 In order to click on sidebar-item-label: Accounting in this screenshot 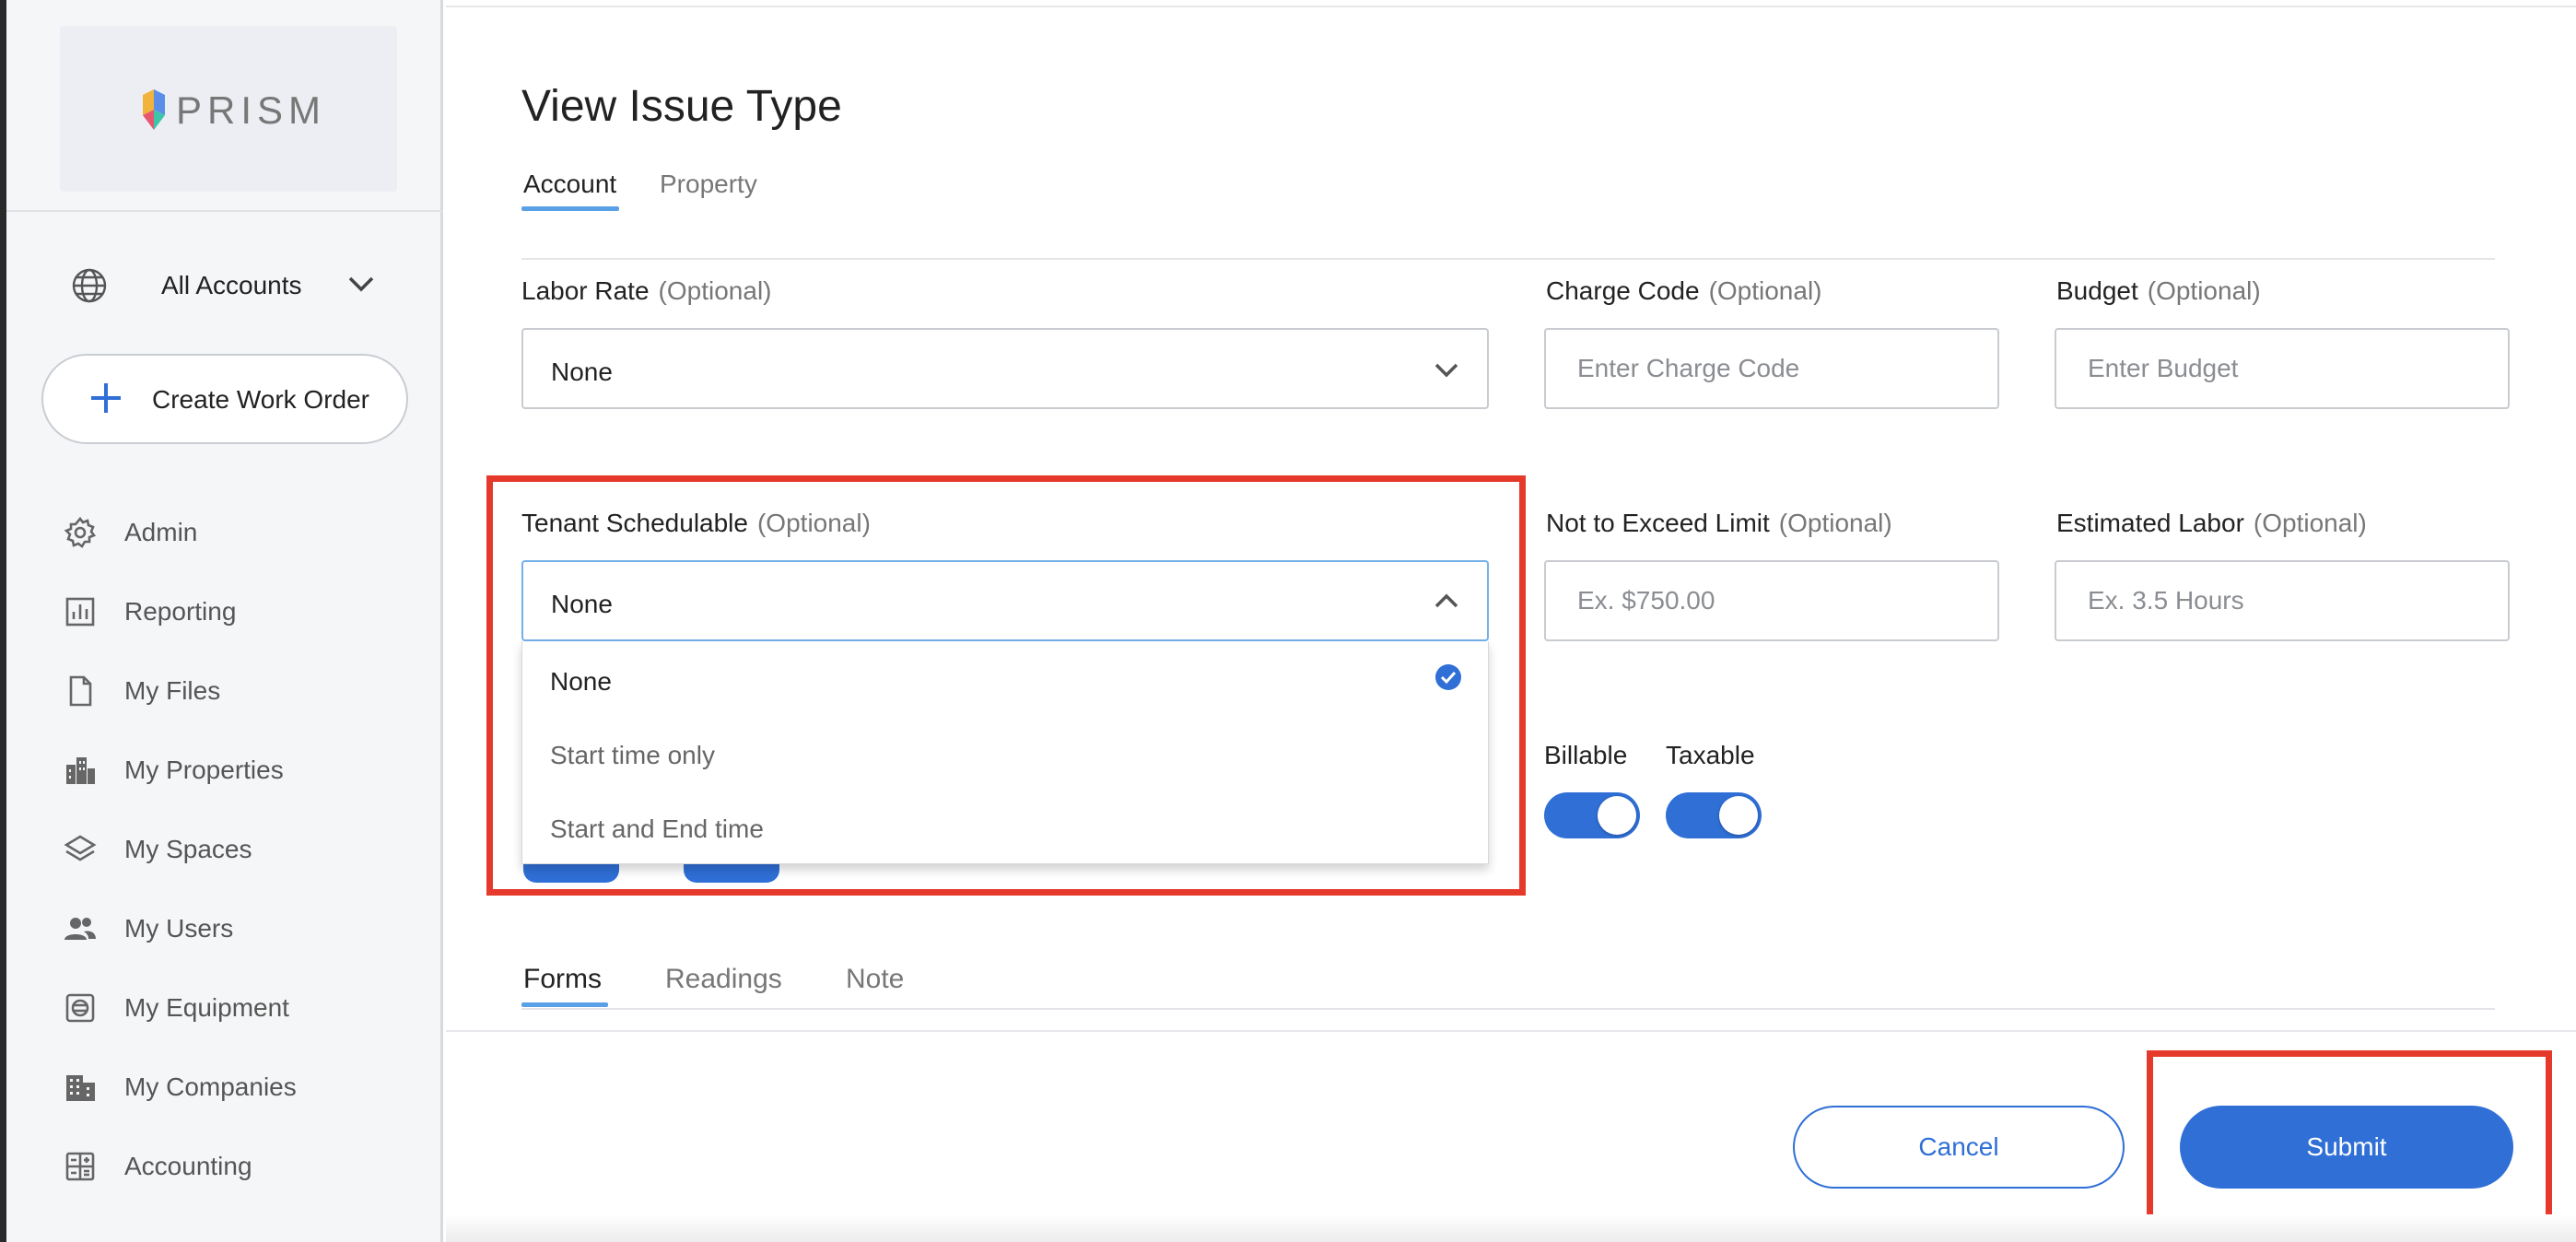, I will do `click(188, 1166)`.